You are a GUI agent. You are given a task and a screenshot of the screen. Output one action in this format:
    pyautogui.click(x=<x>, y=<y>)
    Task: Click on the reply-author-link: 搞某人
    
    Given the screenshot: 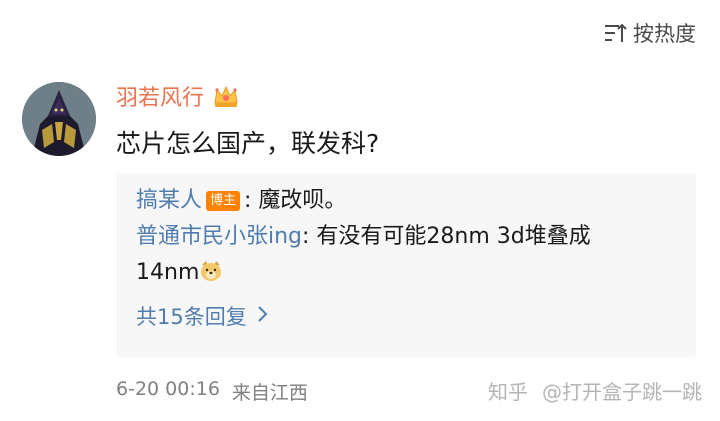 What is the action you would take?
    pyautogui.click(x=169, y=200)
    